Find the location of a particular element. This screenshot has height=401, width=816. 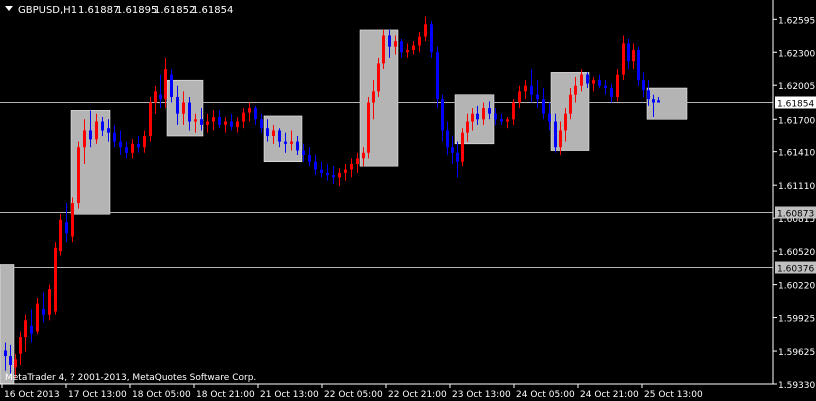

y-tick-label: 1.59330 is located at coordinates (796, 386).